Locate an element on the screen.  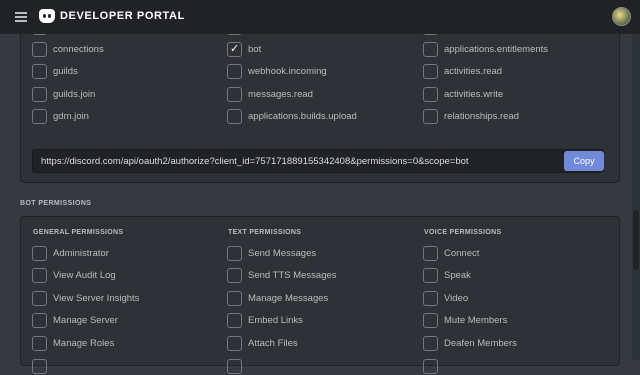
permission-item-connect: Connect is located at coordinates (451, 253).